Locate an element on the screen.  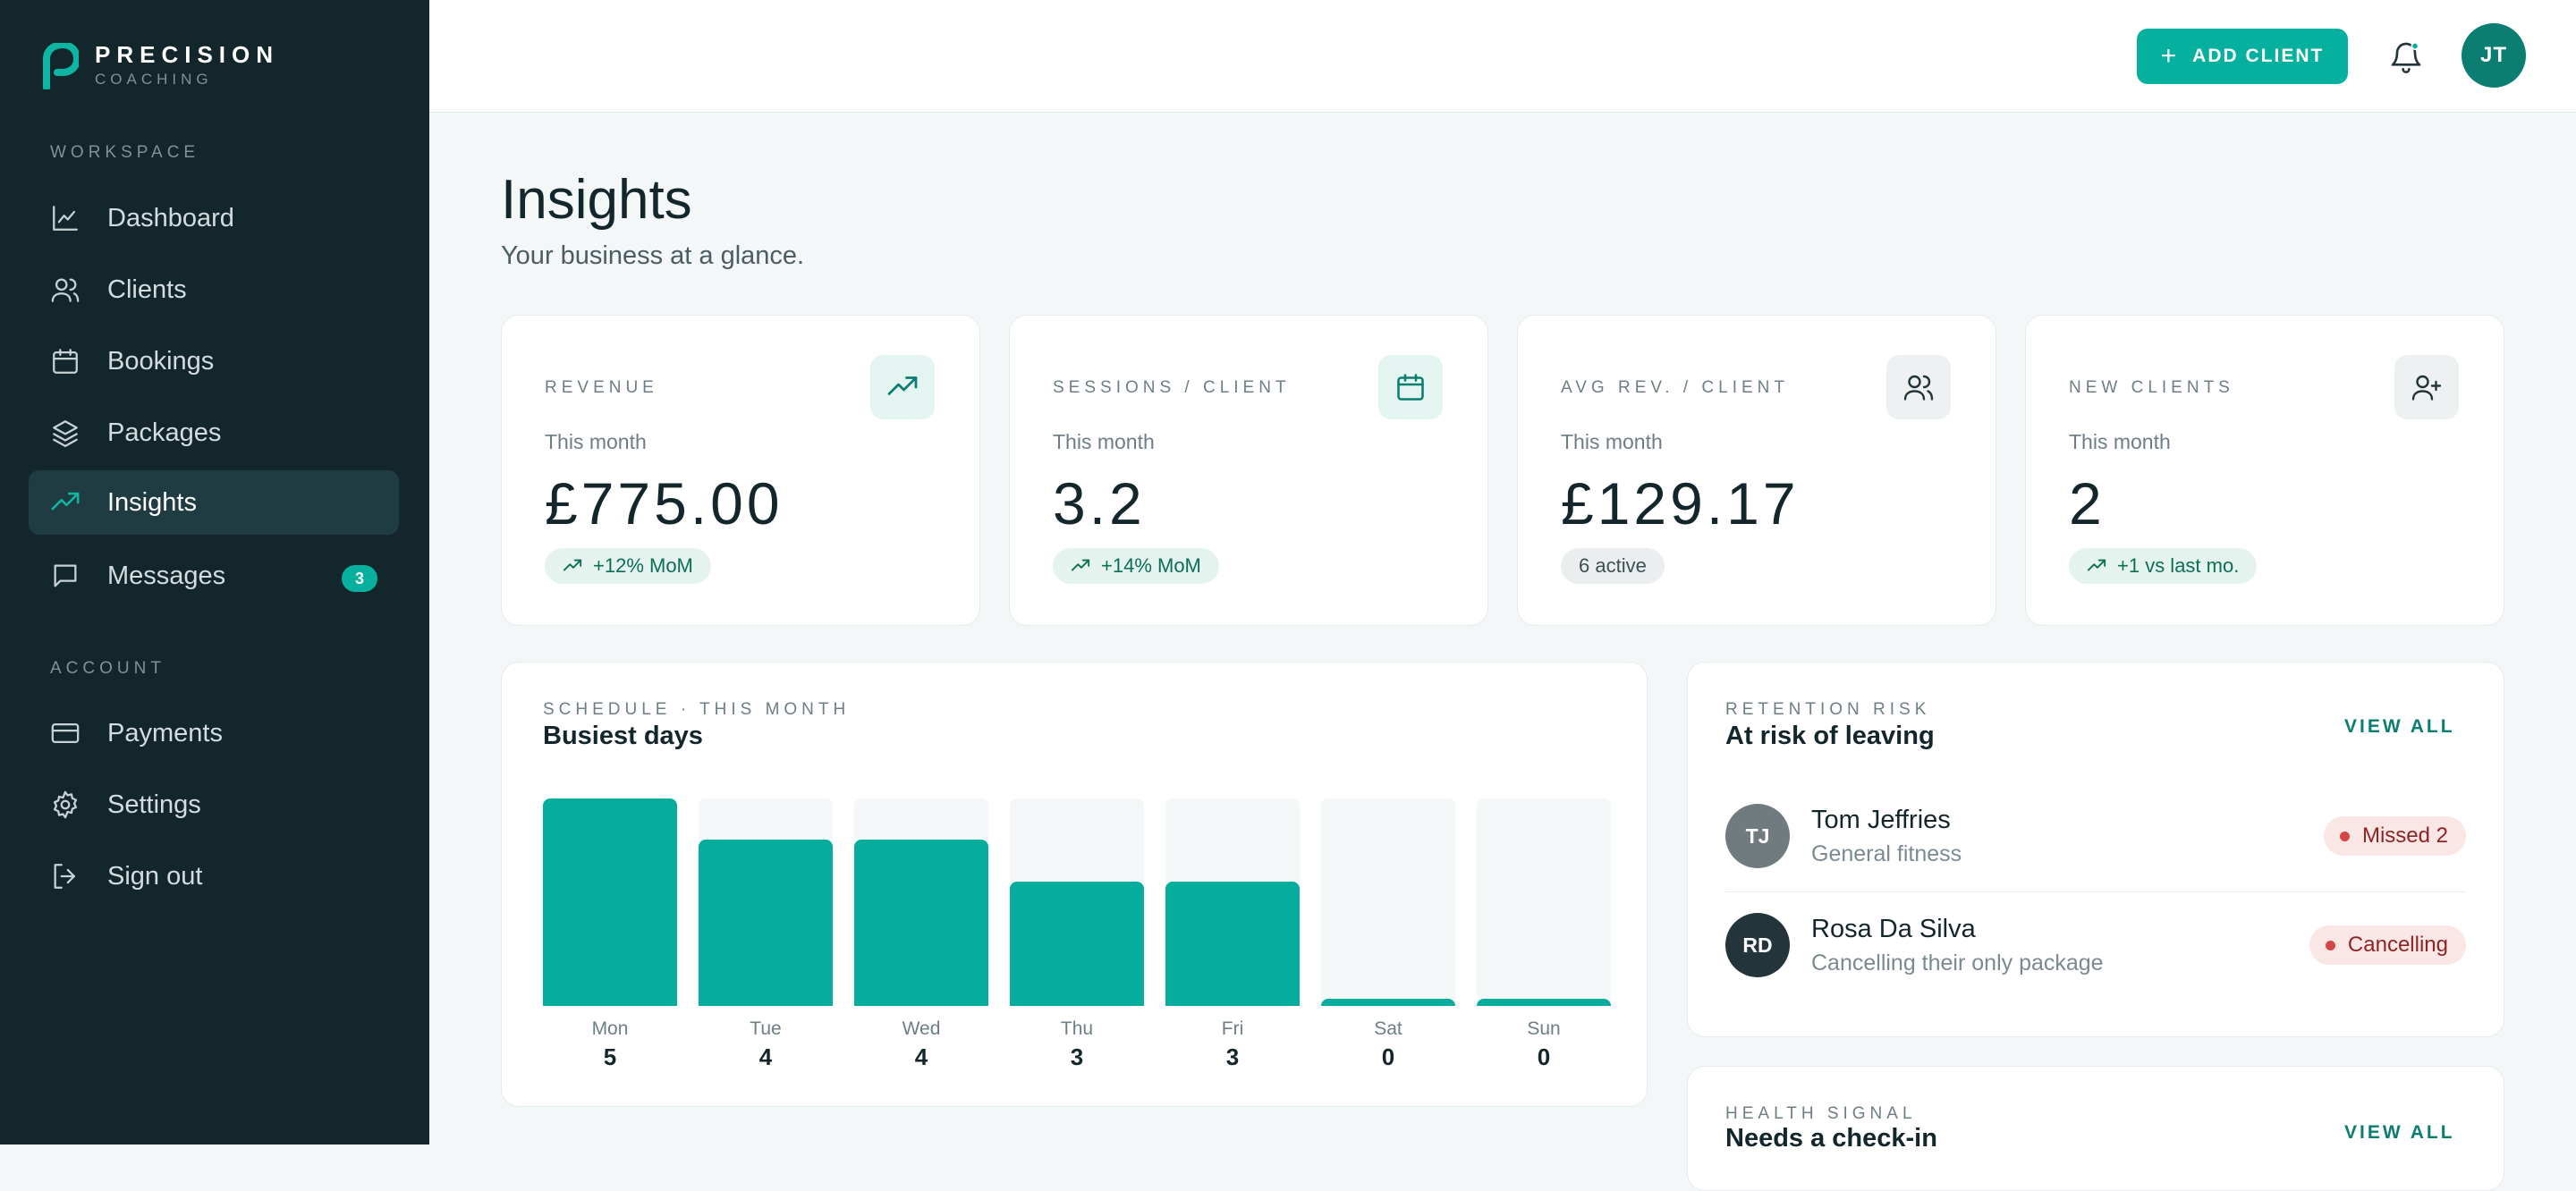
status-badge-text: Missed 2 is located at coordinates (2404, 836).